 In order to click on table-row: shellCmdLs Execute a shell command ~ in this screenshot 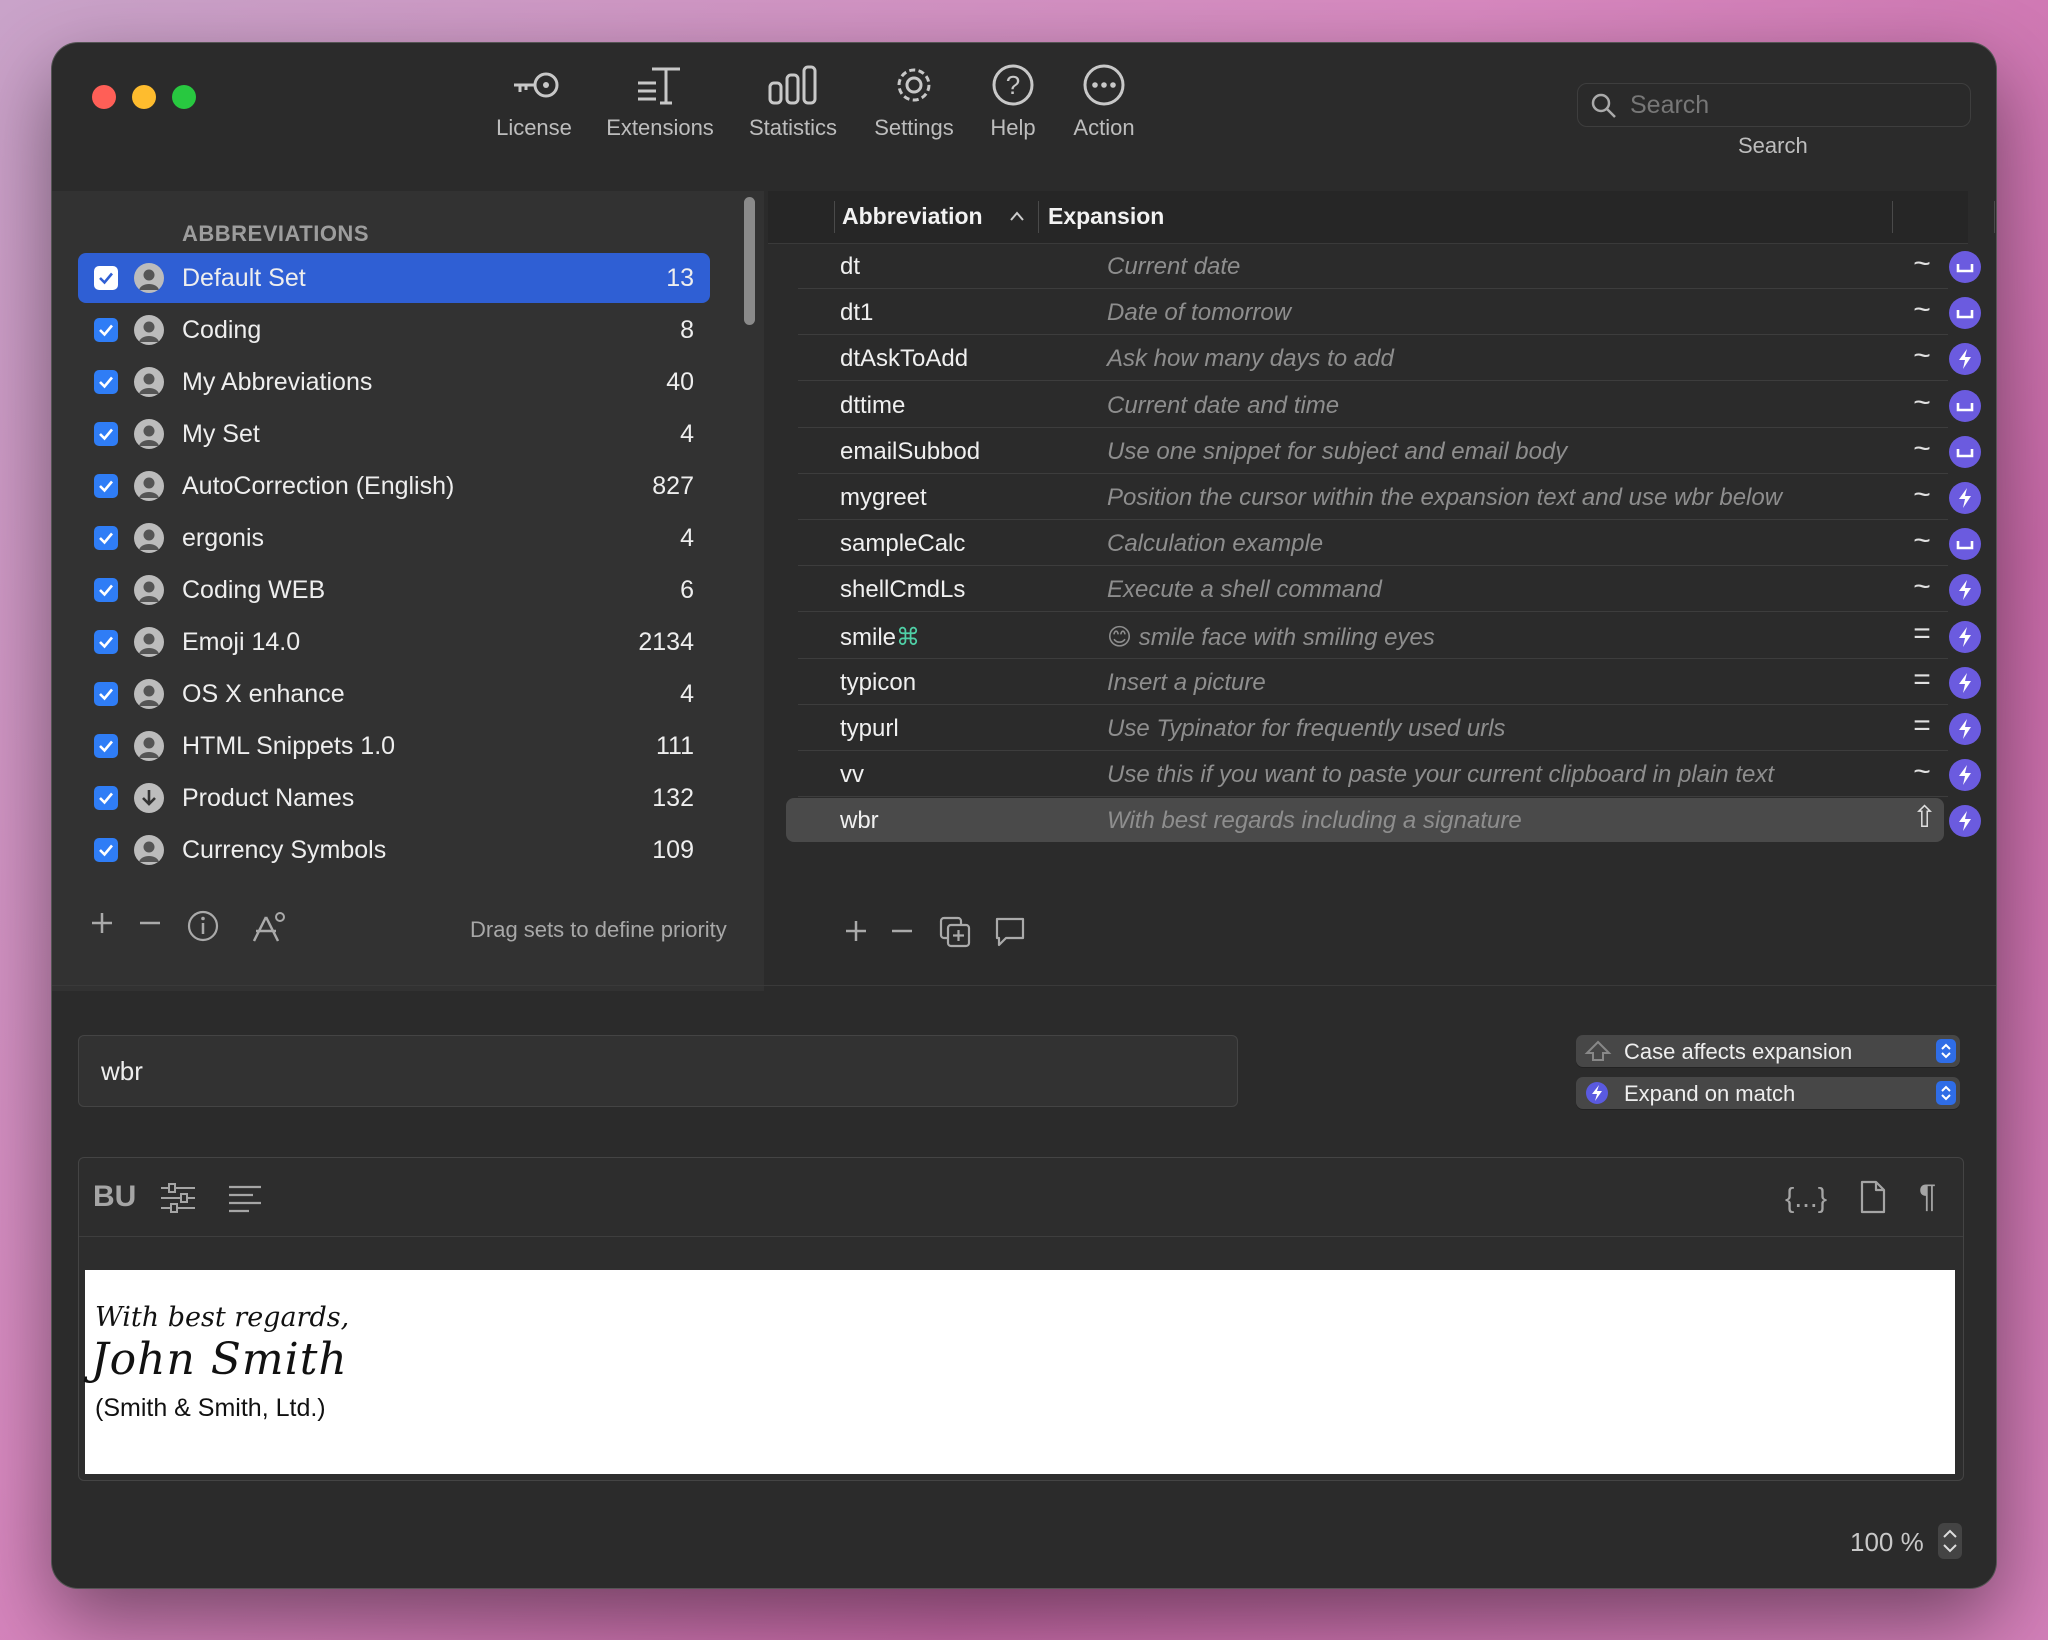, I will do `click(1374, 589)`.